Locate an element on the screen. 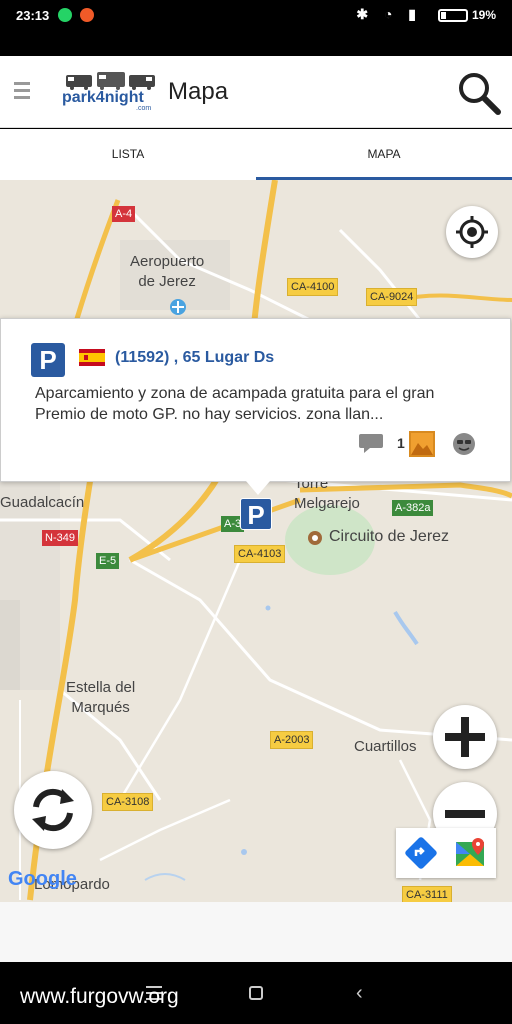 The height and width of the screenshot is (1024, 512). photo-icon is located at coordinates (422, 444).